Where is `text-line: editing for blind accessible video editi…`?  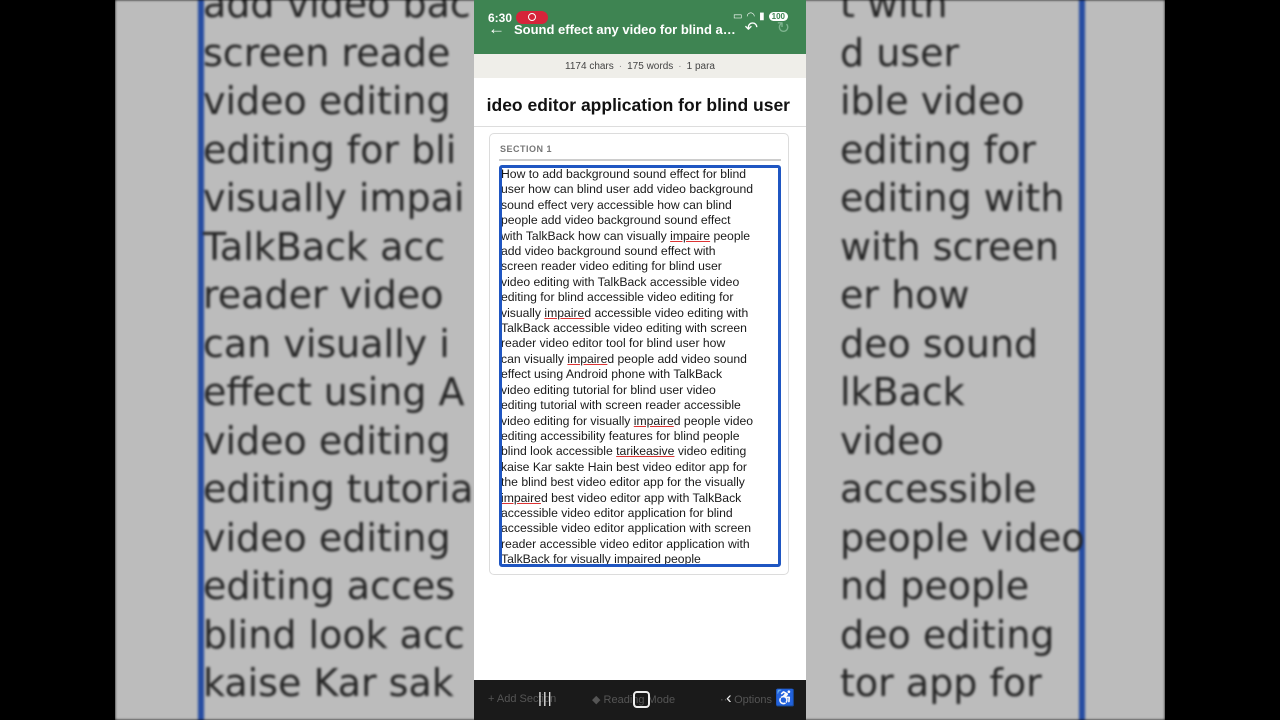 text-line: editing for blind accessible video editi… is located at coordinates (617, 297).